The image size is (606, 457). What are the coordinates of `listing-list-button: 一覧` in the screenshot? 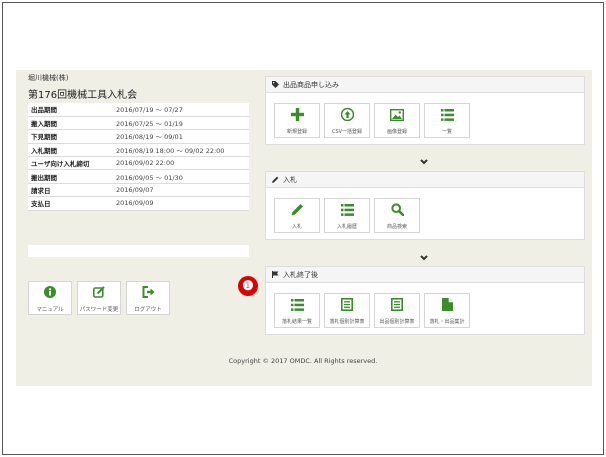 It's located at (447, 120).